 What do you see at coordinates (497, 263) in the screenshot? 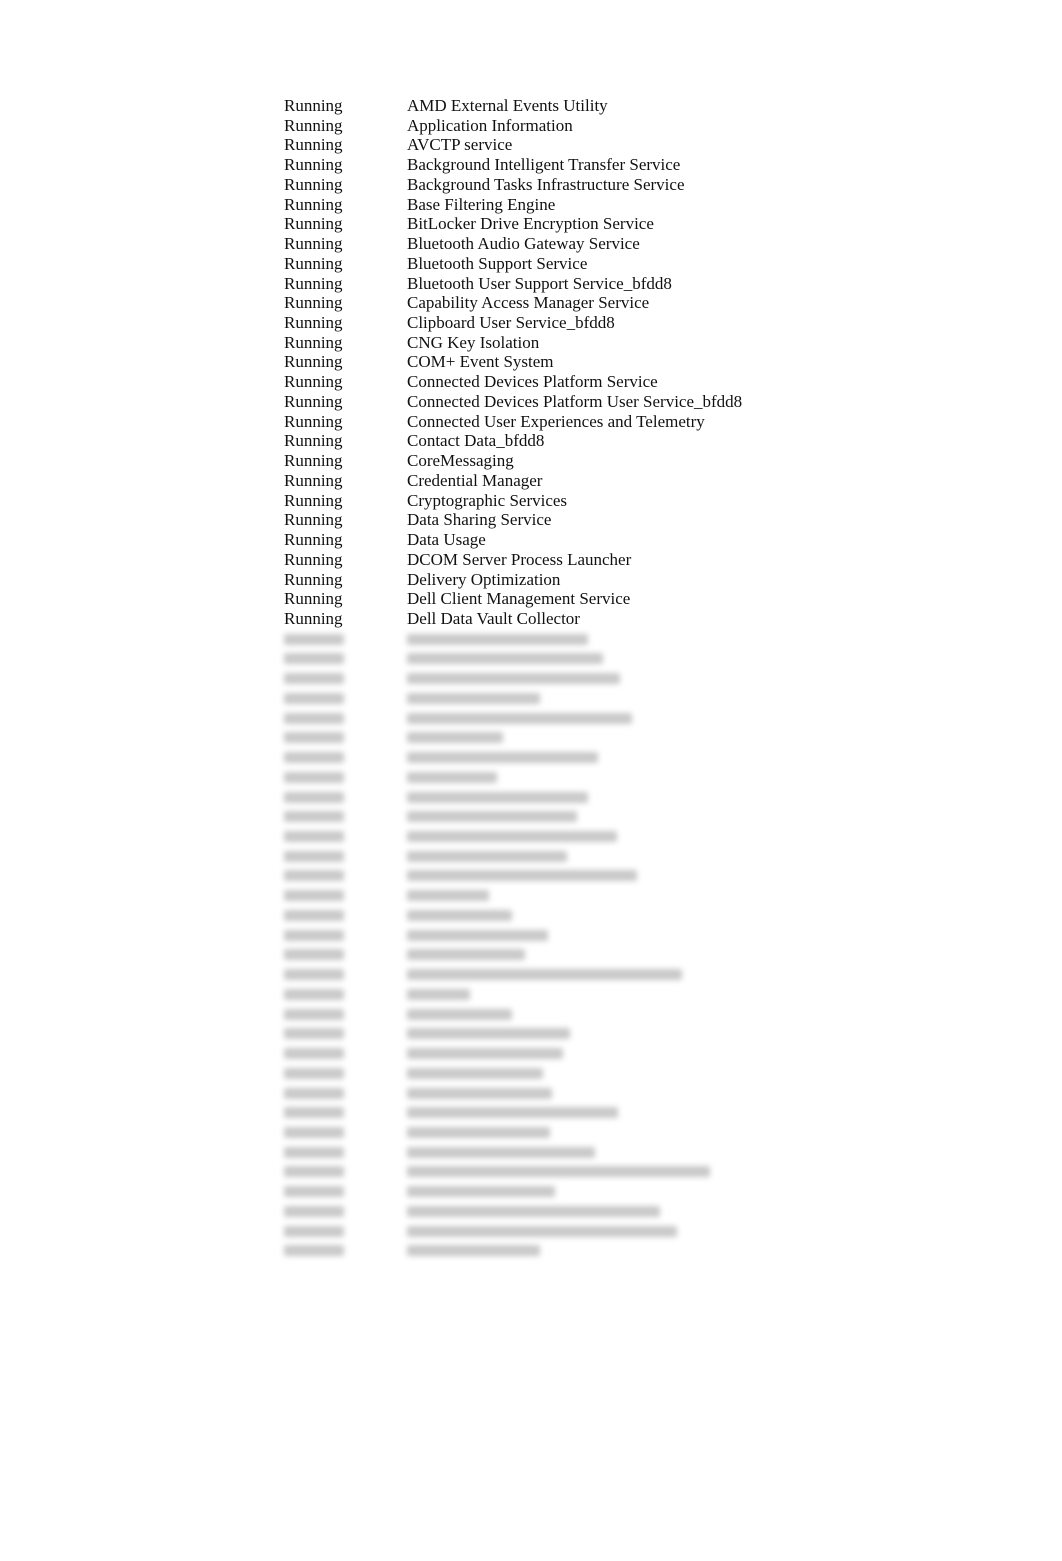
I see `service-name: Bluetooth Support Service` at bounding box center [497, 263].